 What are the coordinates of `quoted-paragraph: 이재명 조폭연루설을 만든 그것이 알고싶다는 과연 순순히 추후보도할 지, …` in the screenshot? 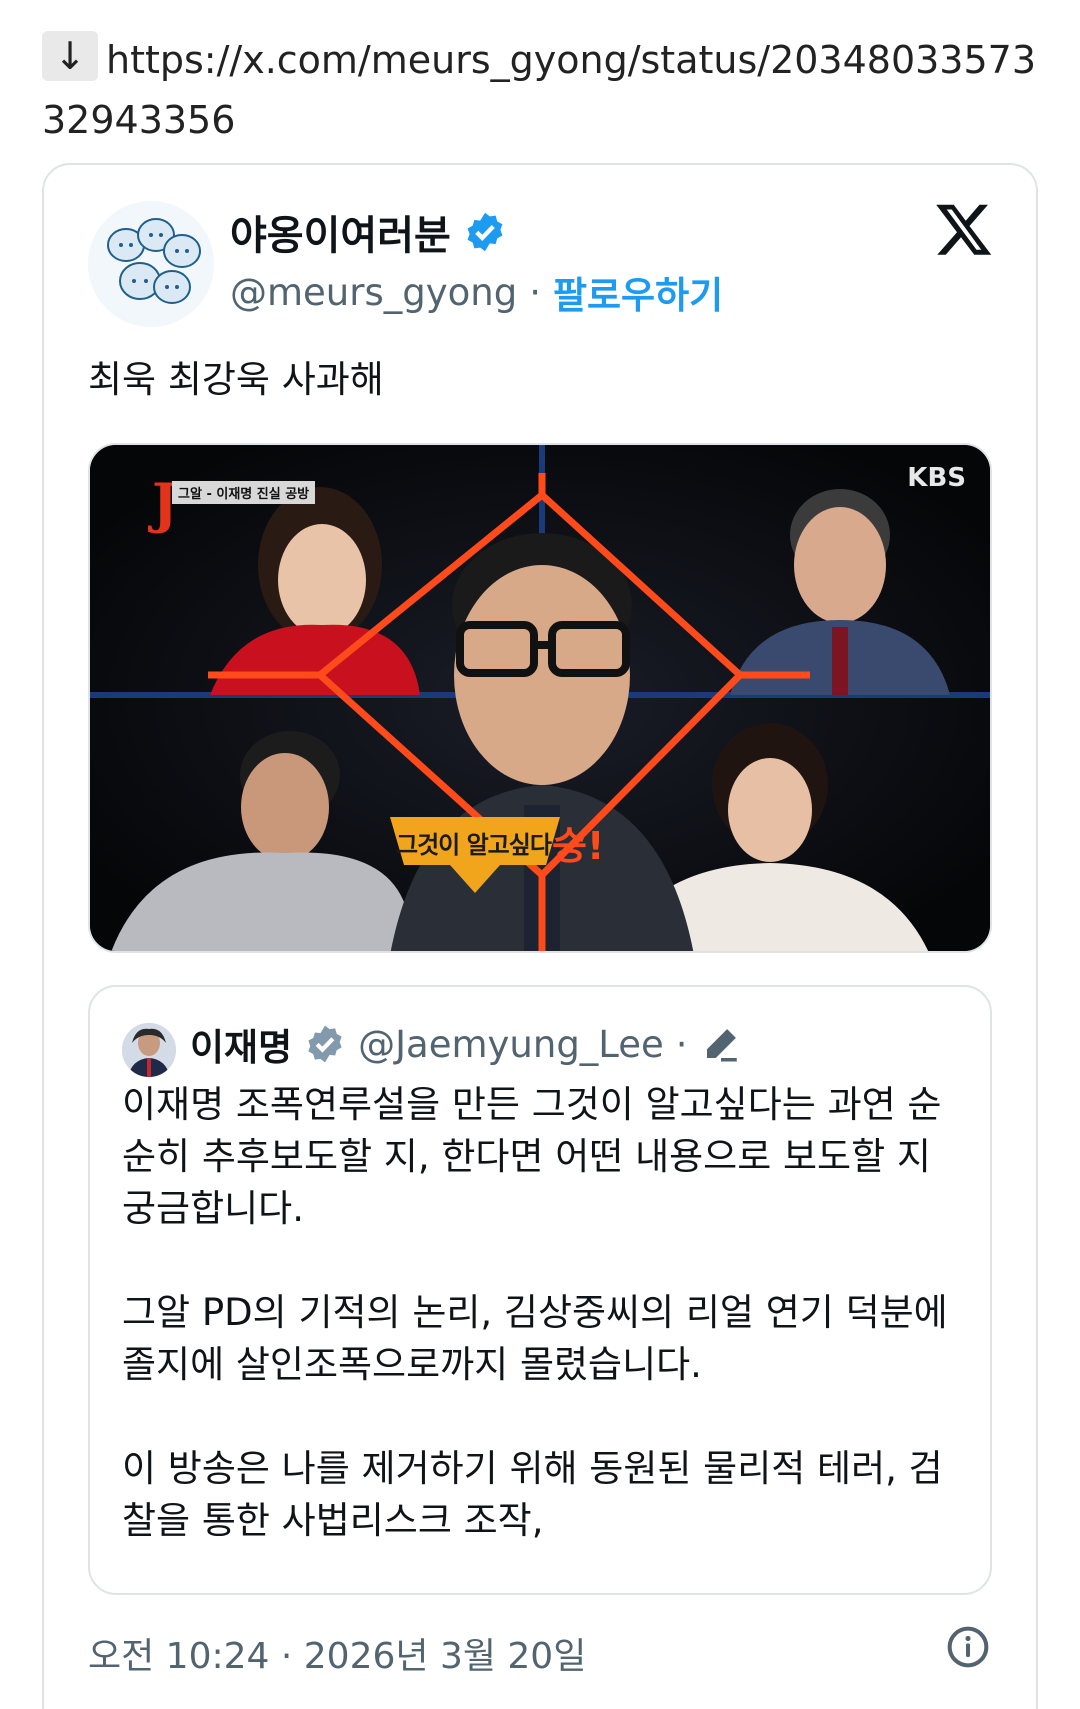 It's located at (532, 1156).